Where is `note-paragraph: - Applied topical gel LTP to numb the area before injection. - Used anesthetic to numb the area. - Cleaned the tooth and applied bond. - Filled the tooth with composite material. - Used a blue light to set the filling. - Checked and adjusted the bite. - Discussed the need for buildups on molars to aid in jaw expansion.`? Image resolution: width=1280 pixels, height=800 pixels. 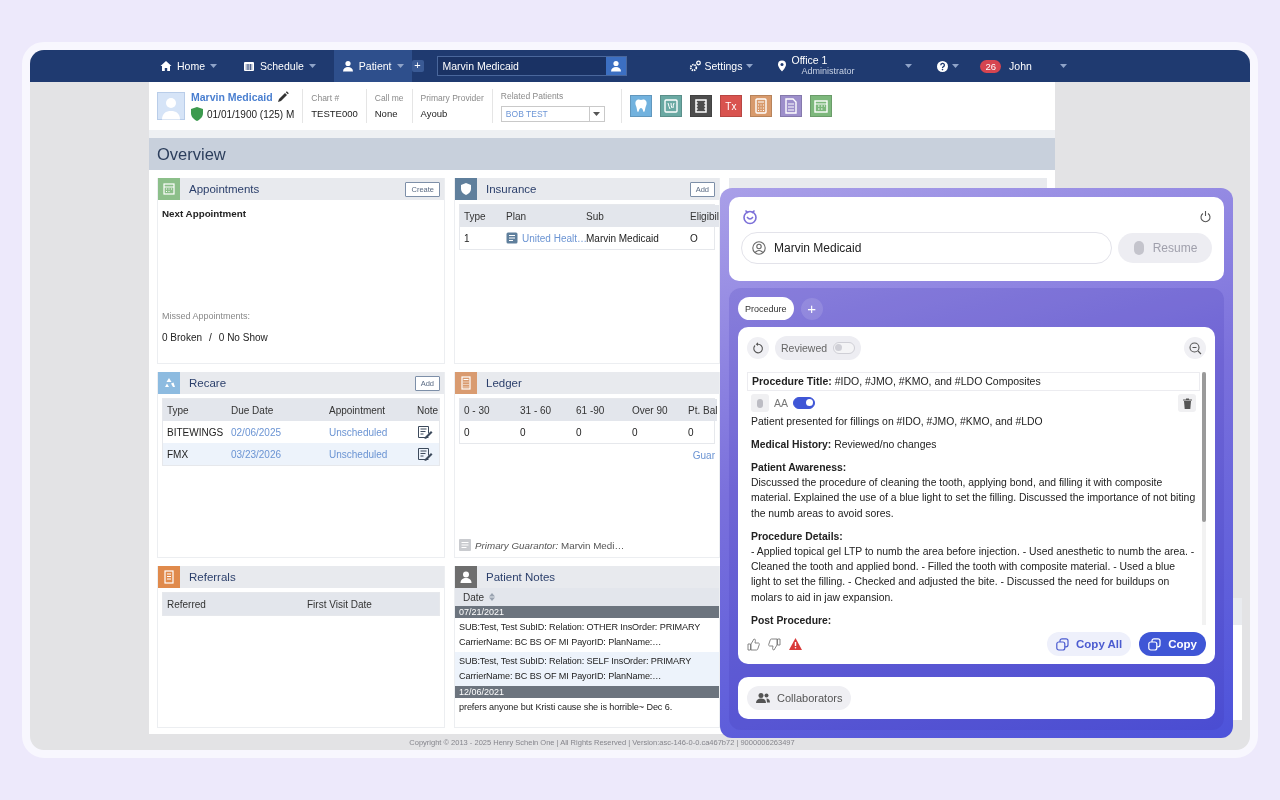 note-paragraph: - Applied topical gel LTP to numb the area before injection. - Used anesthetic to numb the area. - Cleaned the tooth and applied bond. - Filled the tooth with composite material. - Used a blue light to set the filling. - Checked and adjusted the bite. - Discussed the need for buildups on molars to aid in jaw expansion. is located at coordinates (973, 574).